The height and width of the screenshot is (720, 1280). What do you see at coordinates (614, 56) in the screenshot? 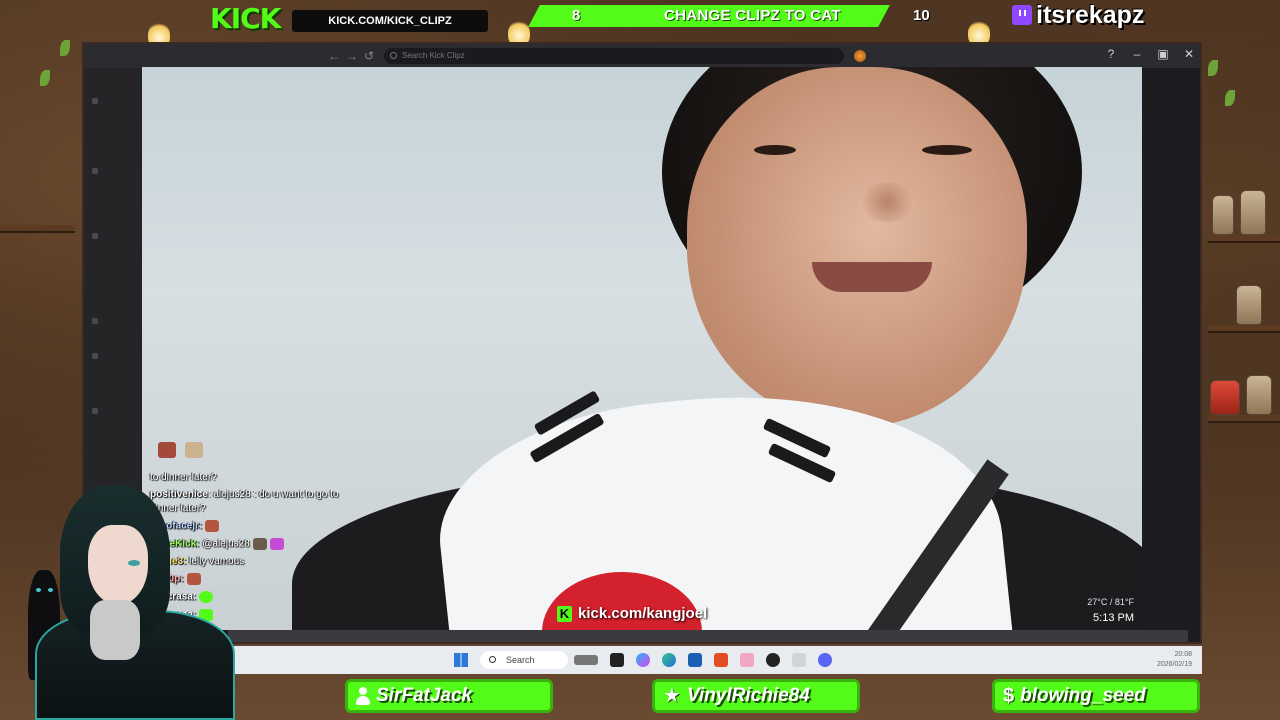
I see `browser-search-input: Search Kick Clipz` at bounding box center [614, 56].